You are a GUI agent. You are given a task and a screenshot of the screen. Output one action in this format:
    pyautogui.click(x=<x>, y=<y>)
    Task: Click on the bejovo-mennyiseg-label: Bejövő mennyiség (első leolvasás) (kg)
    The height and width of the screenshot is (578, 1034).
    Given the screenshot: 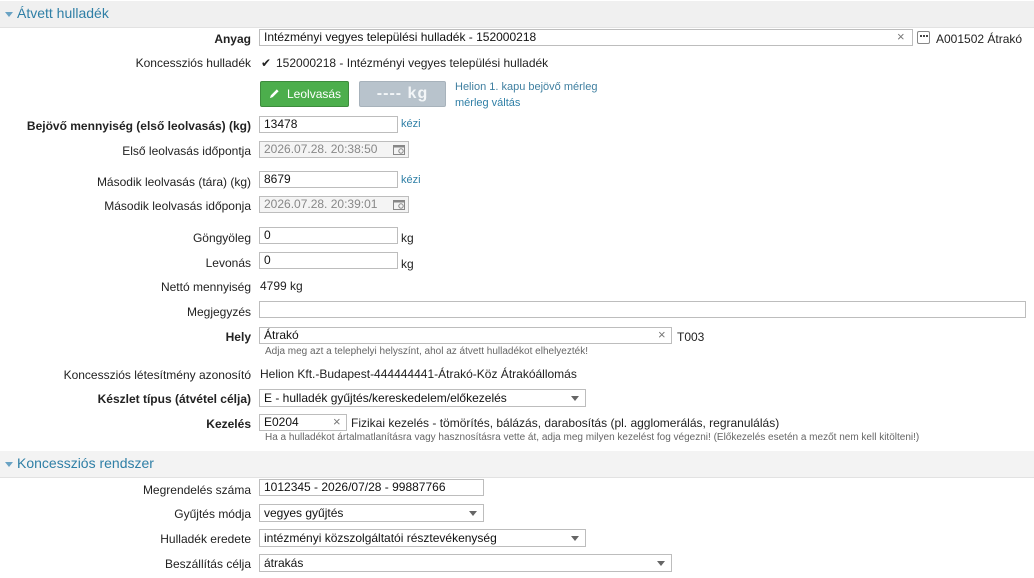 What is the action you would take?
    pyautogui.click(x=138, y=126)
    